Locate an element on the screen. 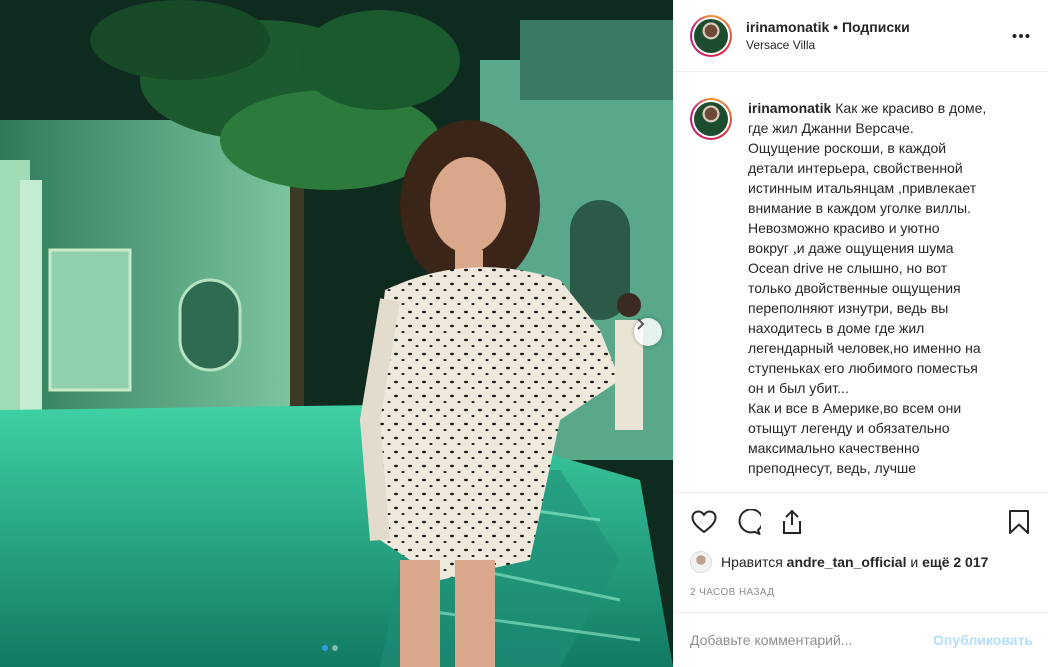 This screenshot has width=1048, height=667. location-link: Versace Villa is located at coordinates (828, 45).